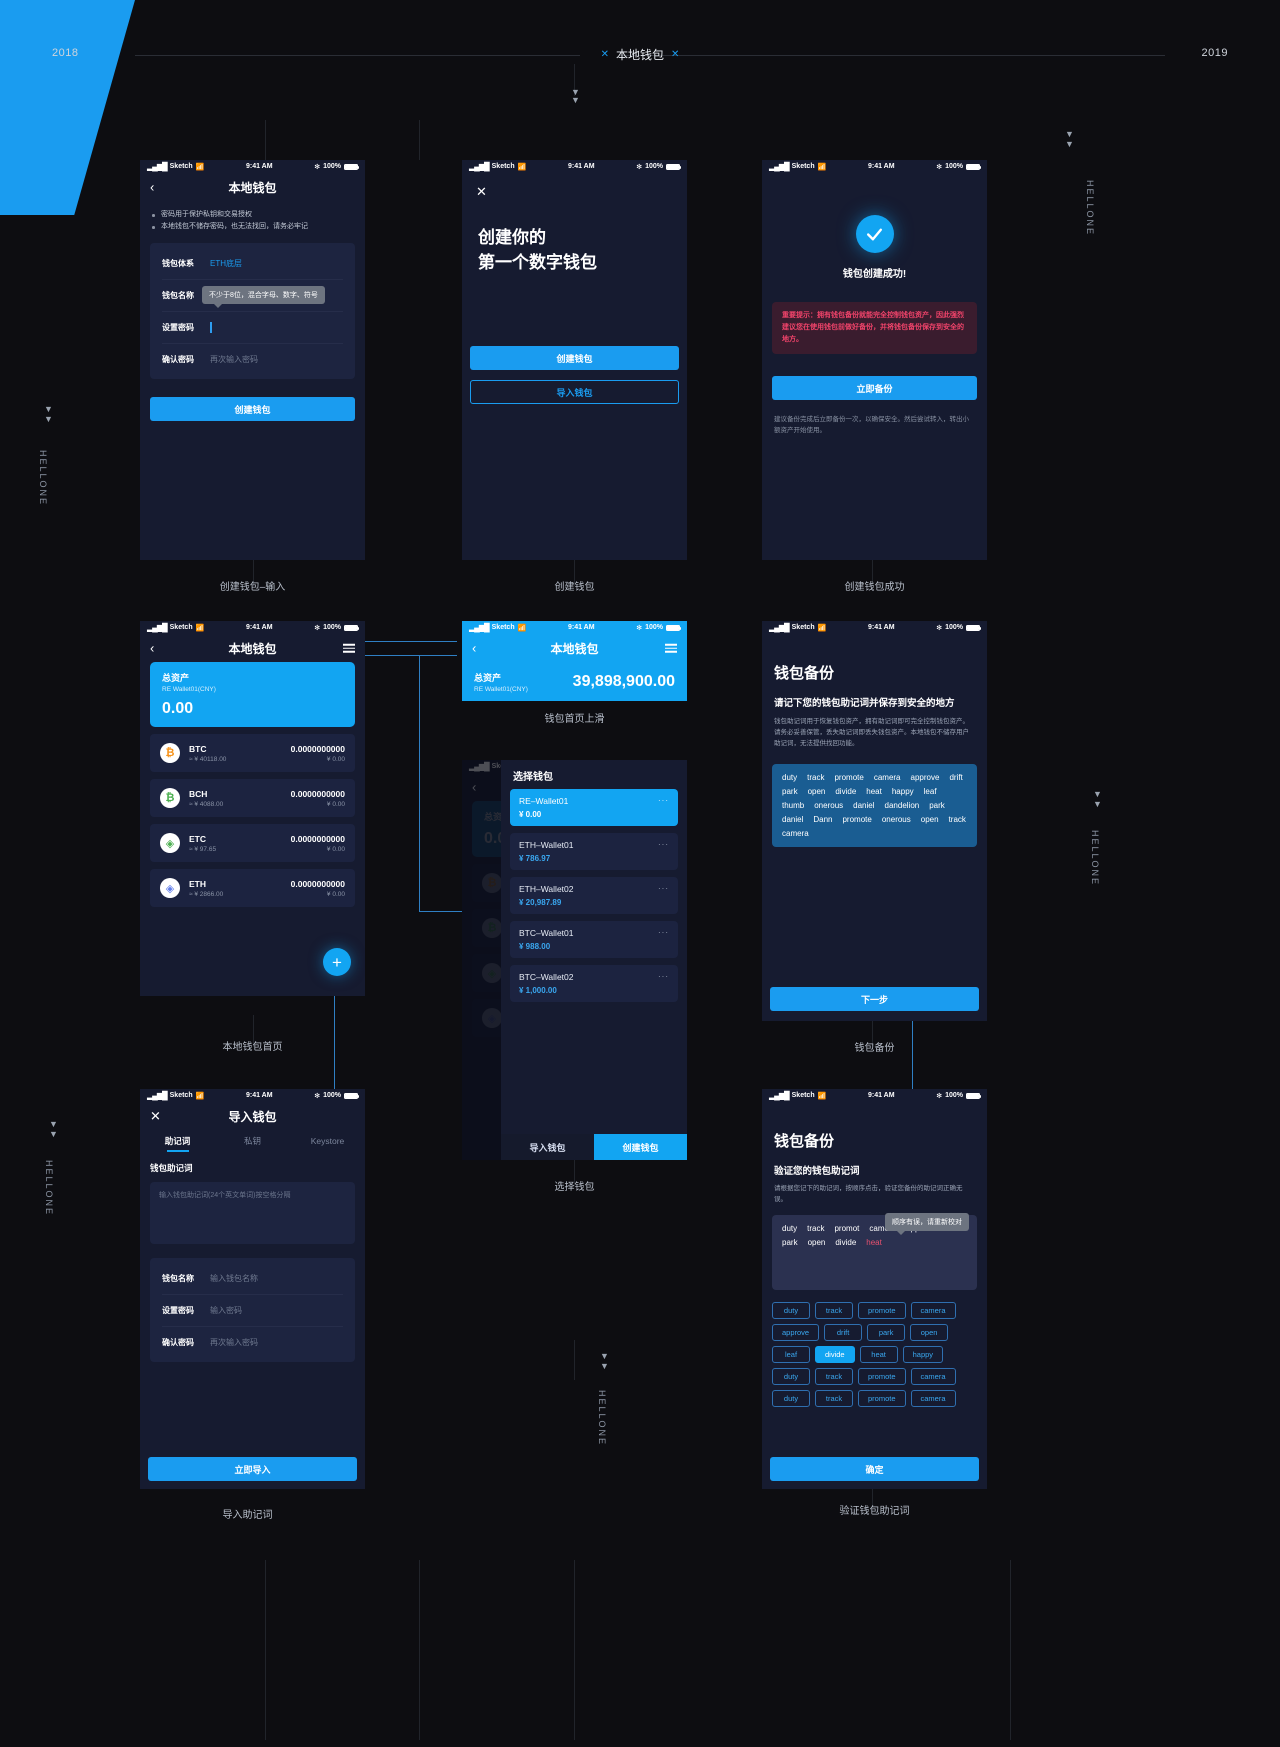 This screenshot has width=1280, height=1747. I want to click on word-chip: happy, so click(923, 1354).